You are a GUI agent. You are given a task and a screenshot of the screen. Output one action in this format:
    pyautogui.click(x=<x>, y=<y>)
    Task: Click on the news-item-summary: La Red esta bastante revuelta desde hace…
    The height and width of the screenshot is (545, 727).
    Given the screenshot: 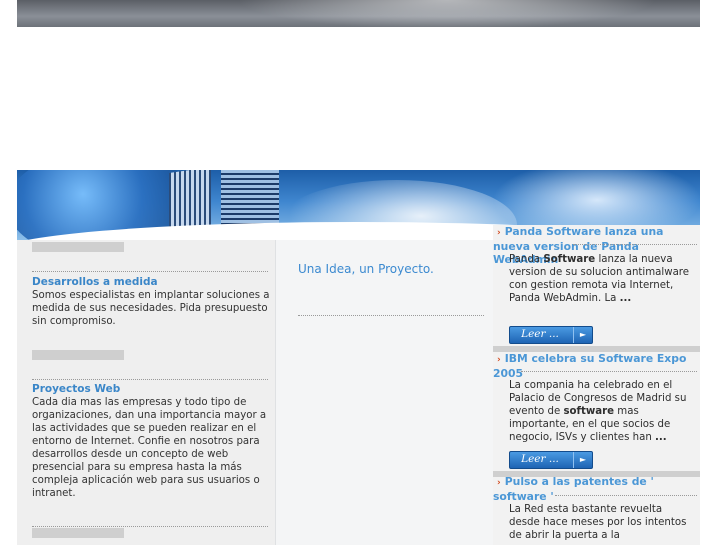 What is the action you would take?
    pyautogui.click(x=598, y=522)
    